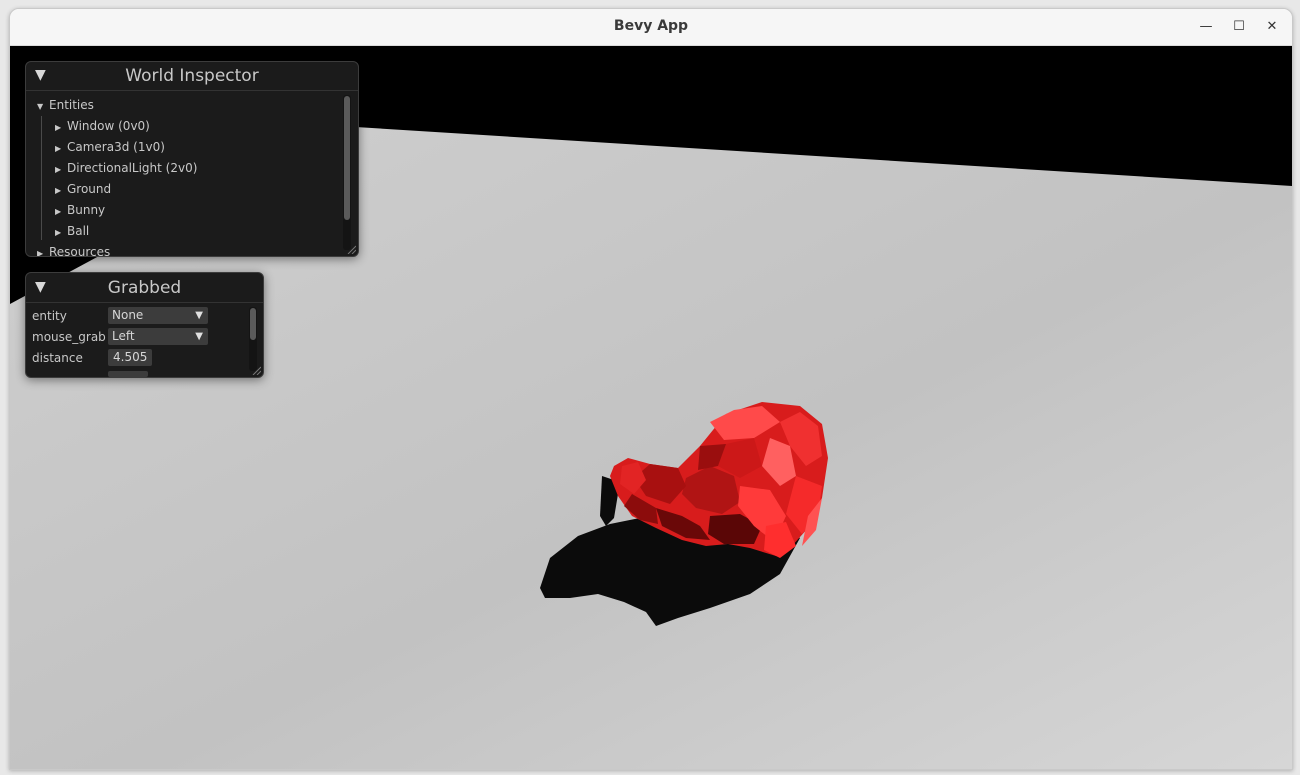  I want to click on entity-label: DirectionalLight (2v0), so click(132, 168).